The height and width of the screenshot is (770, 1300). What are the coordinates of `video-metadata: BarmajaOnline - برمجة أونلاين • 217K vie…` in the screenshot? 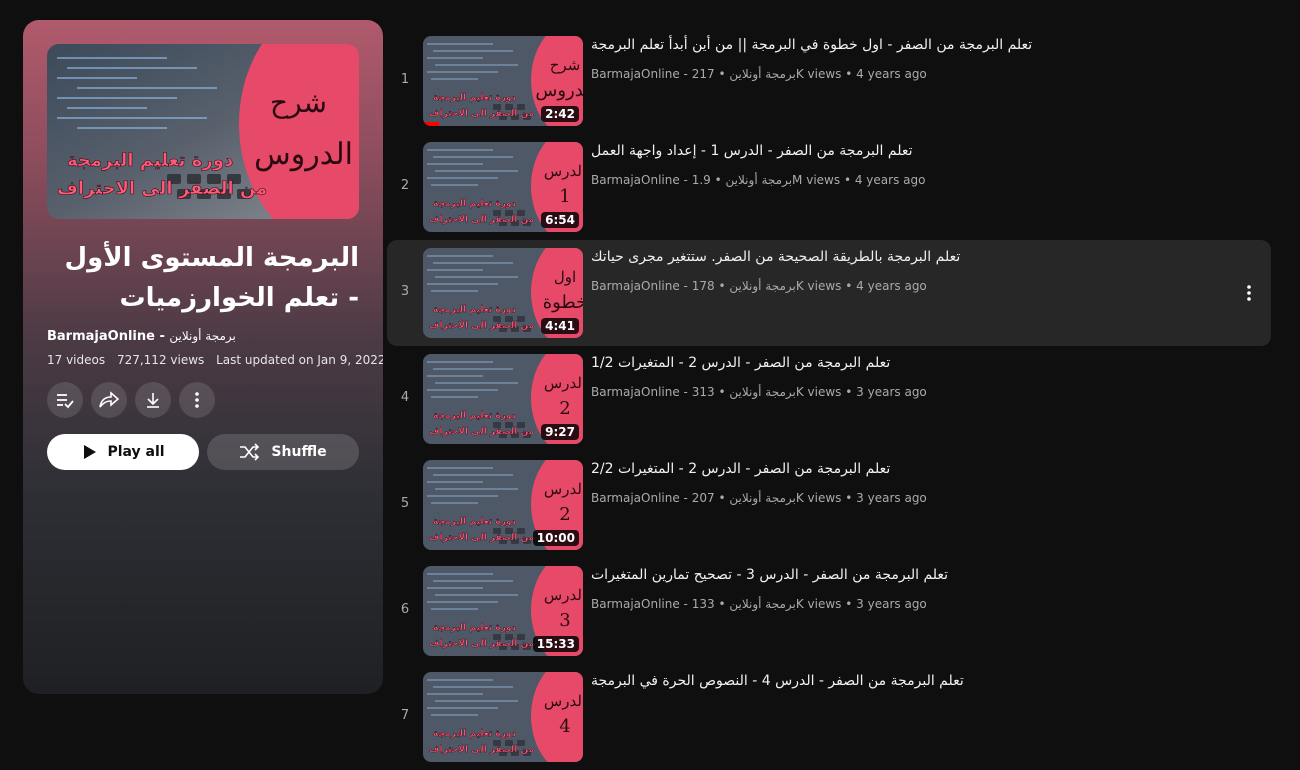 It's located at (759, 74).